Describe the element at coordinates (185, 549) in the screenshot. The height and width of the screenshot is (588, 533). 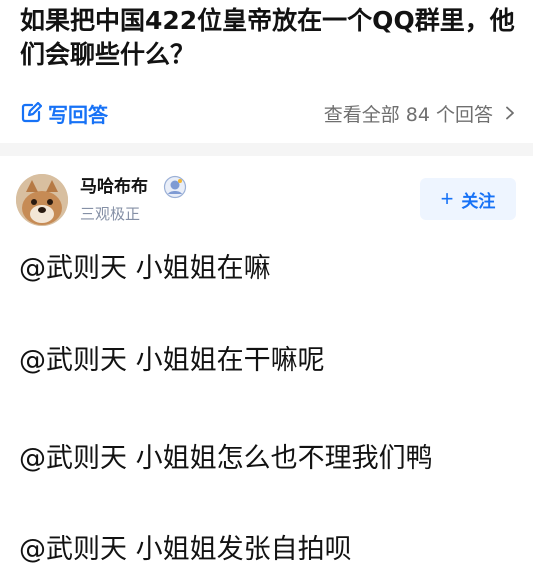
I see `answer-line: @武则天 小姐姐发张自拍呗` at that location.